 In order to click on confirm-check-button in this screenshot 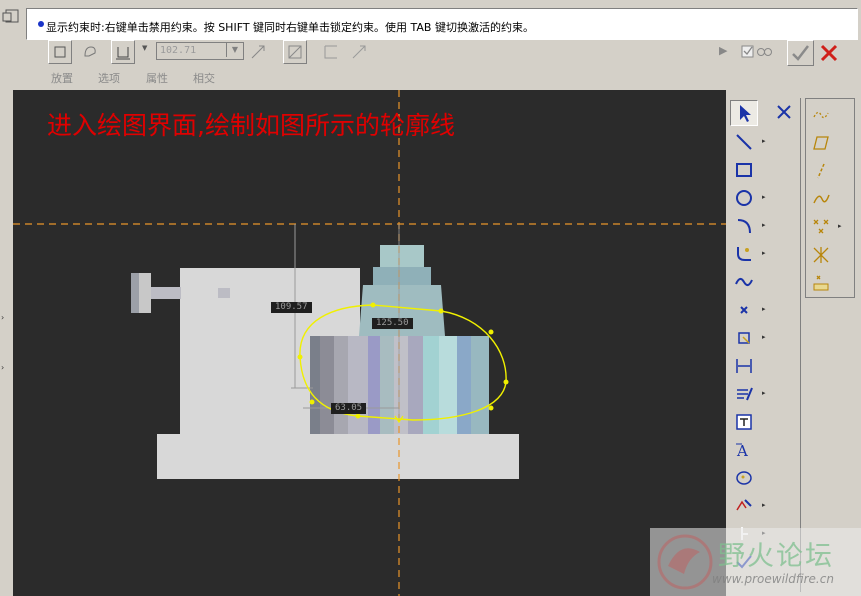, I will do `click(800, 53)`.